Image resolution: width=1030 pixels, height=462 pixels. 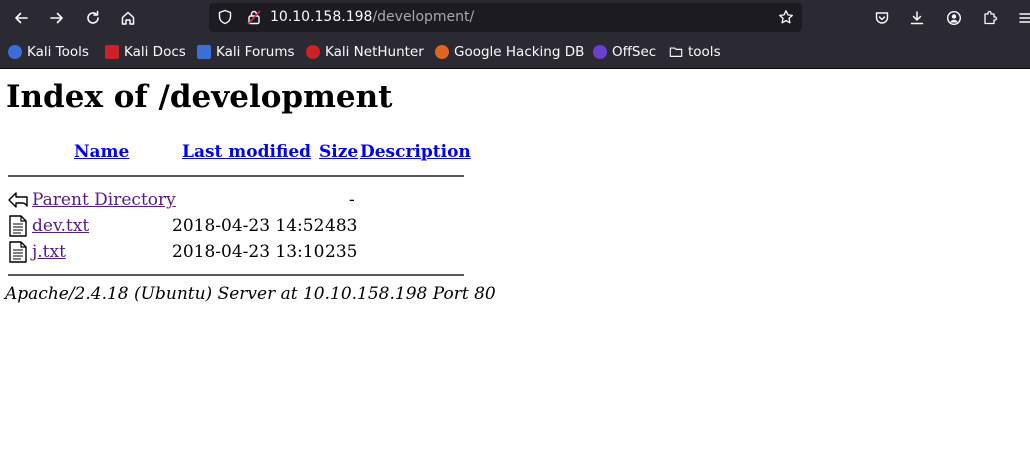 What do you see at coordinates (600, 52) in the screenshot?
I see `offsec-icon` at bounding box center [600, 52].